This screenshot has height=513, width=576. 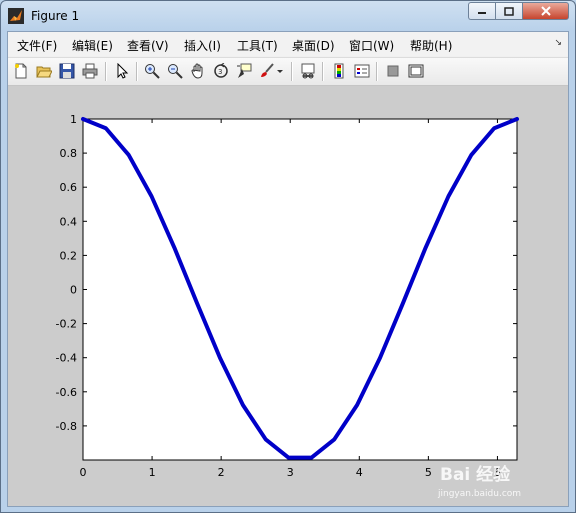 I want to click on menu-insert: 插入(I), so click(x=202, y=45).